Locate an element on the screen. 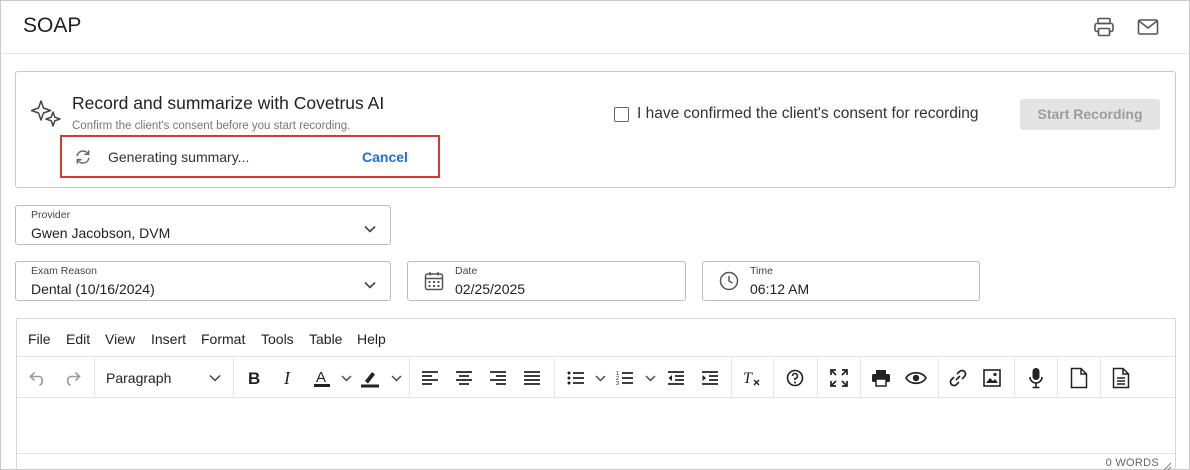 This screenshot has height=470, width=1190. word-count: 0 WORDS is located at coordinates (1132, 463).